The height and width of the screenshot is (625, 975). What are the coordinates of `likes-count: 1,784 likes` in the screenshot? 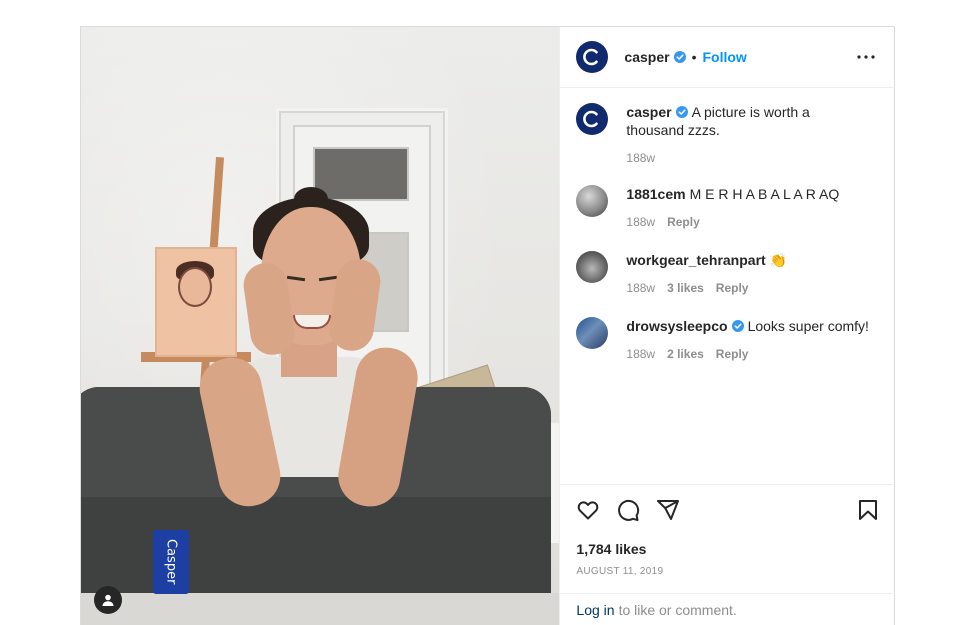 It's located at (611, 549).